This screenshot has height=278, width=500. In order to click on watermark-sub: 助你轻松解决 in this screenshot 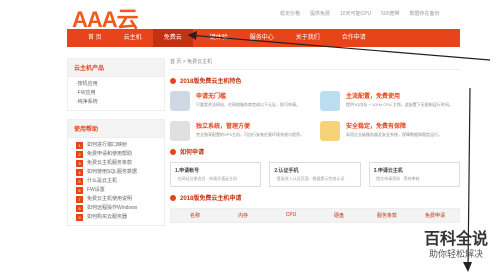, I will do `click(455, 254)`.